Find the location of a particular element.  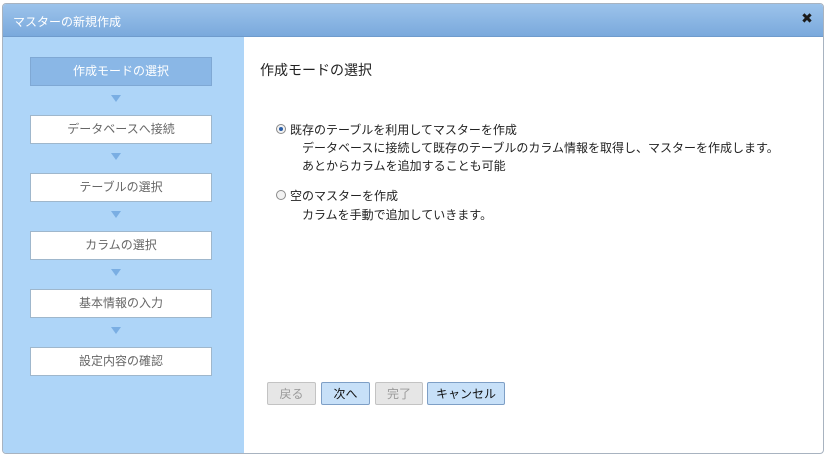

empty-master-description: カラムを手動で追加していきます。 is located at coordinates (397, 215).